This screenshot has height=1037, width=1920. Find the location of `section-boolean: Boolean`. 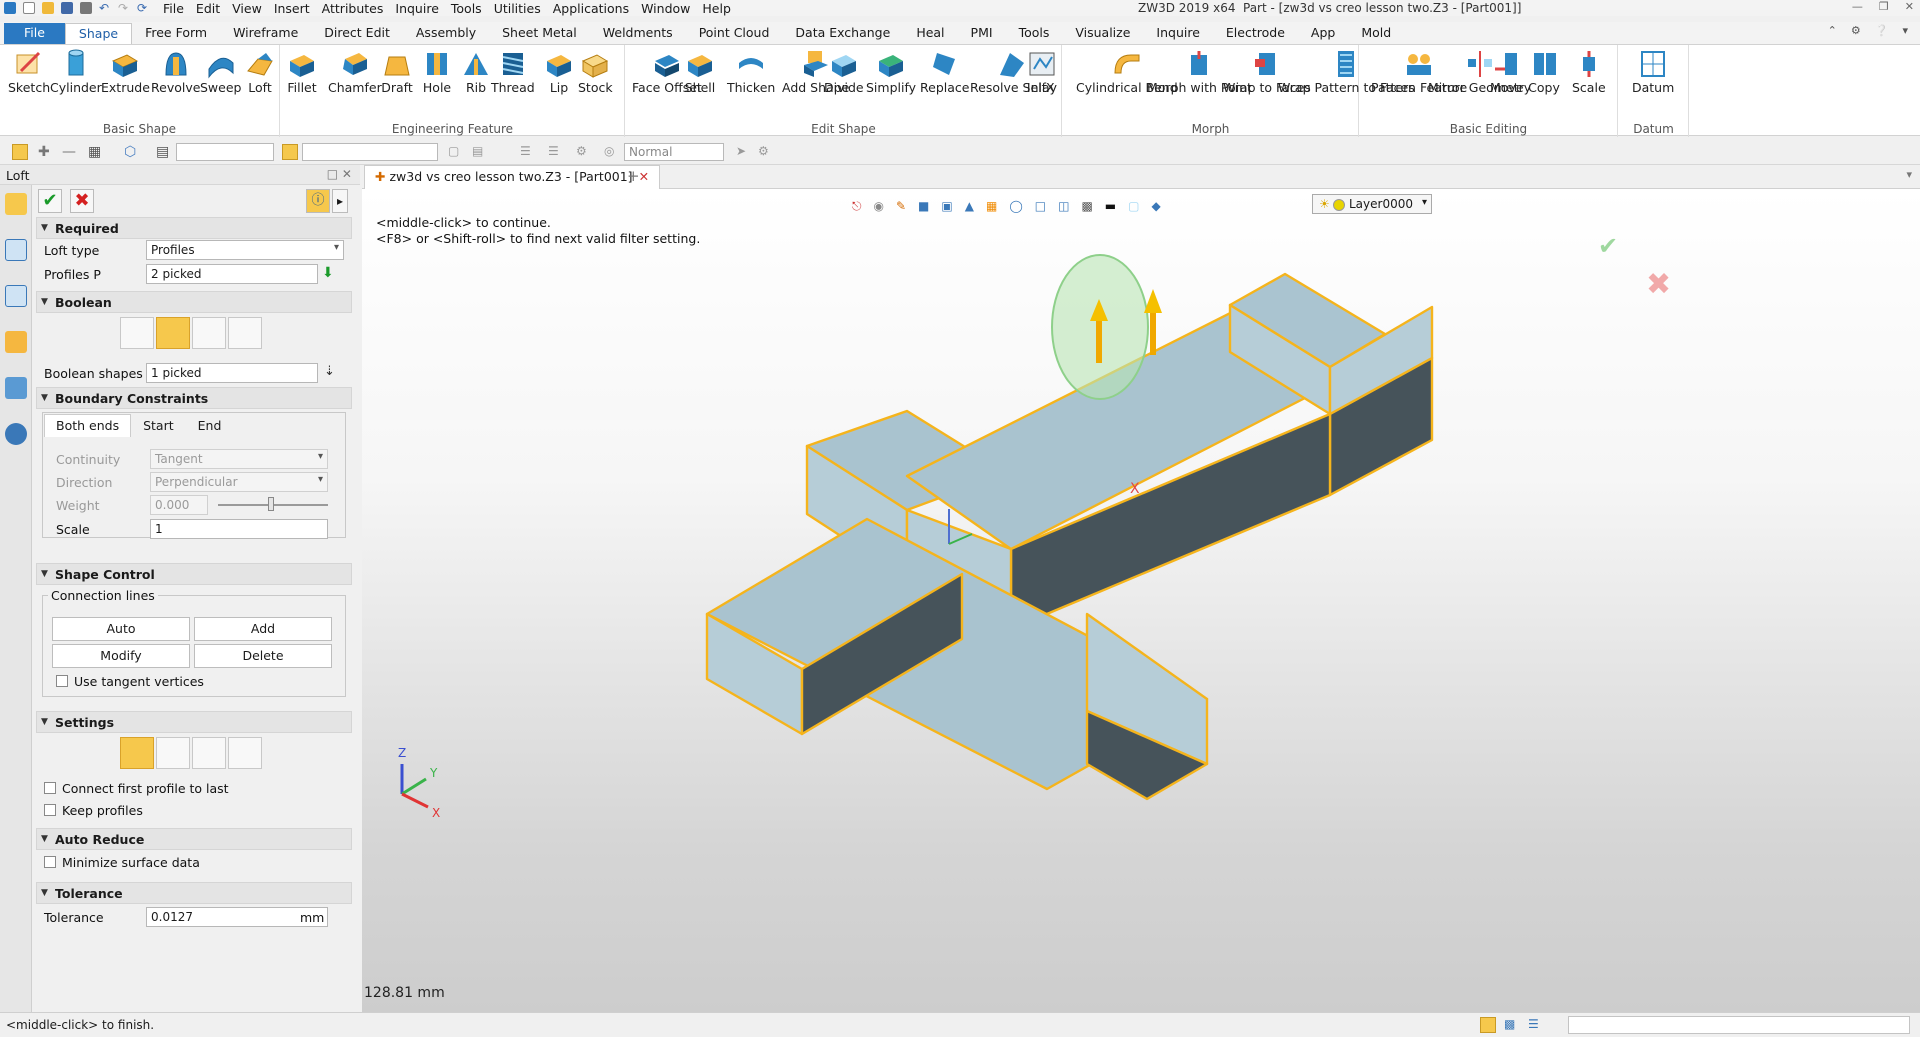

section-boolean: Boolean is located at coordinates (194, 302).